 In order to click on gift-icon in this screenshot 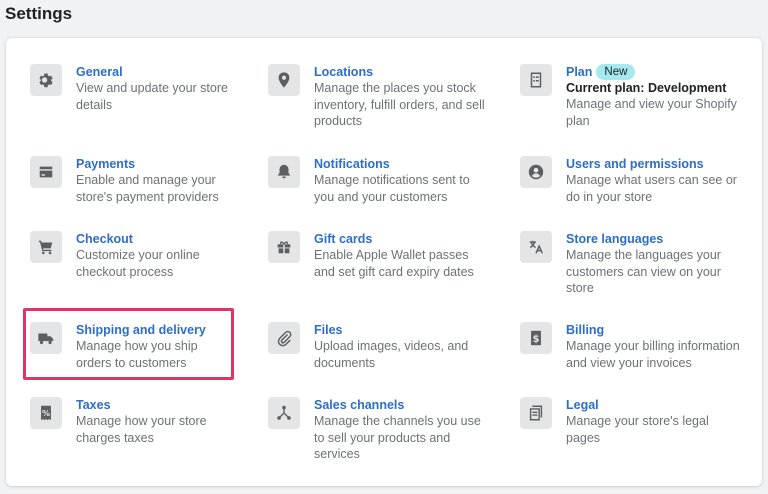, I will do `click(284, 247)`.